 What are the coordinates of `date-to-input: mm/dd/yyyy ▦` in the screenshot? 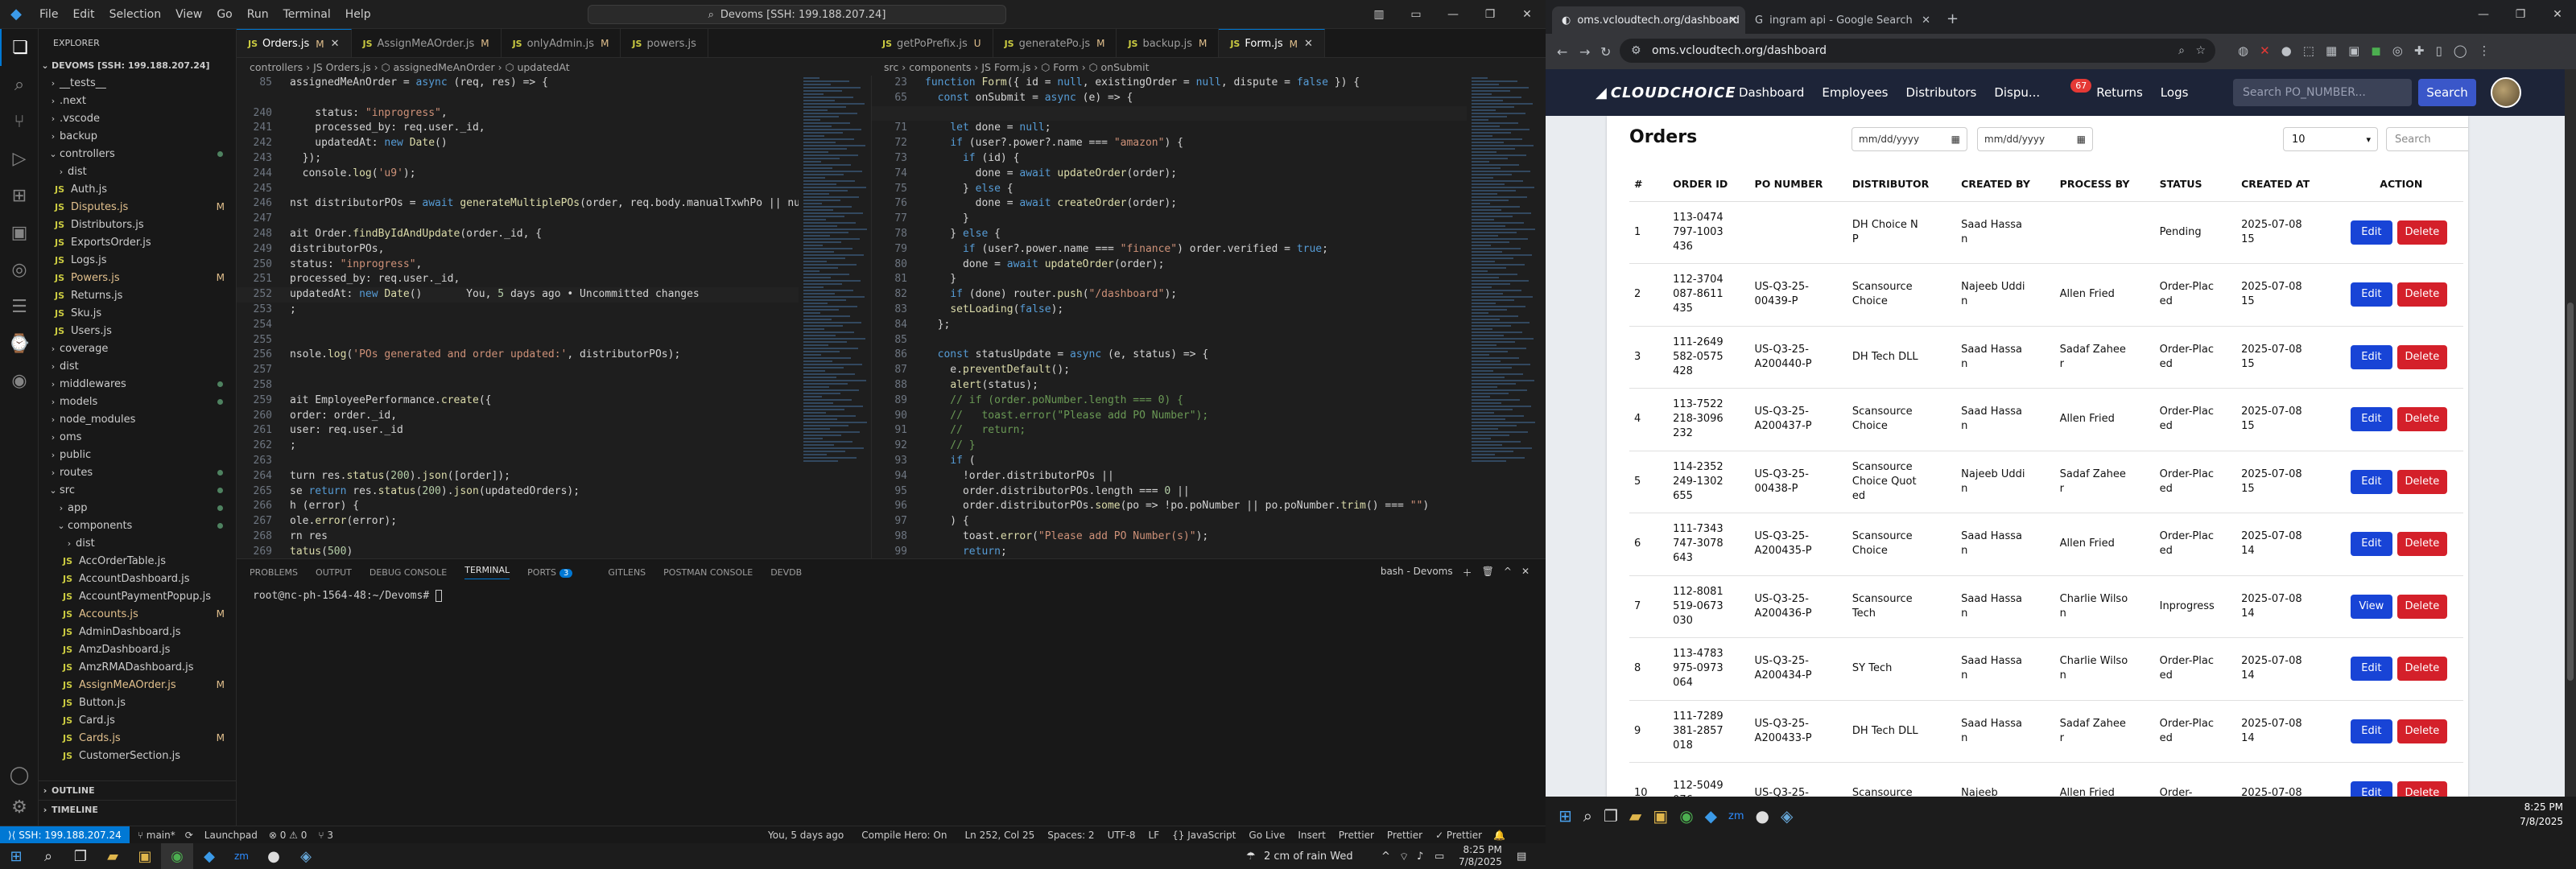 It's located at (2035, 139).